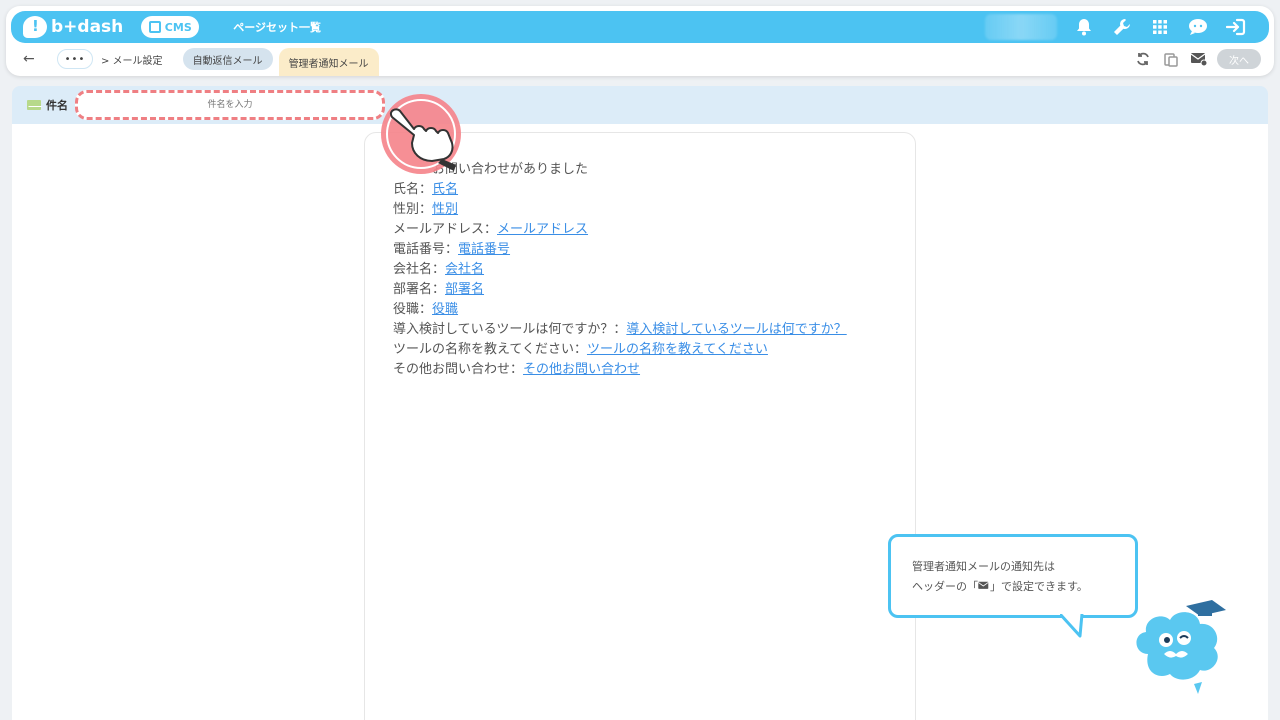 The width and height of the screenshot is (1280, 720). What do you see at coordinates (57, 105) in the screenshot?
I see `subject-label: 件名` at bounding box center [57, 105].